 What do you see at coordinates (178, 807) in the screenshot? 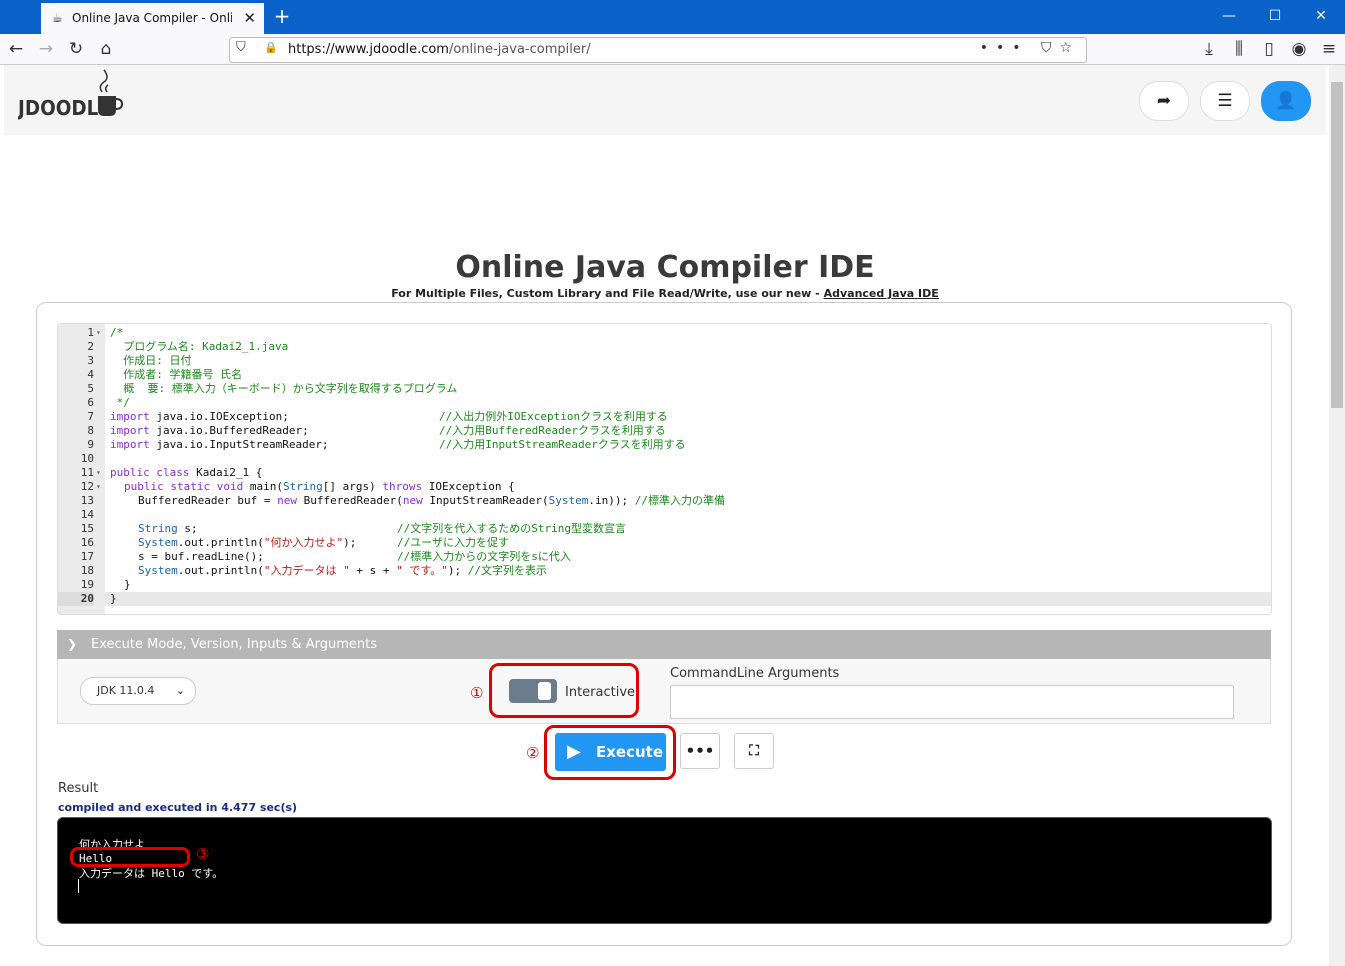
I see `result-status: compiled and executed in 4.477 sec(s)` at bounding box center [178, 807].